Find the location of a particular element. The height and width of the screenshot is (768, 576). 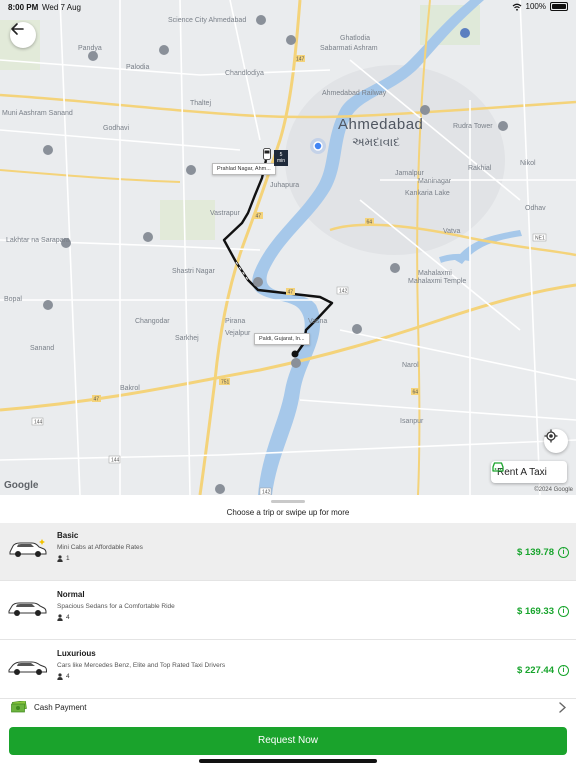

map-place-label: Narol is located at coordinates (410, 365).